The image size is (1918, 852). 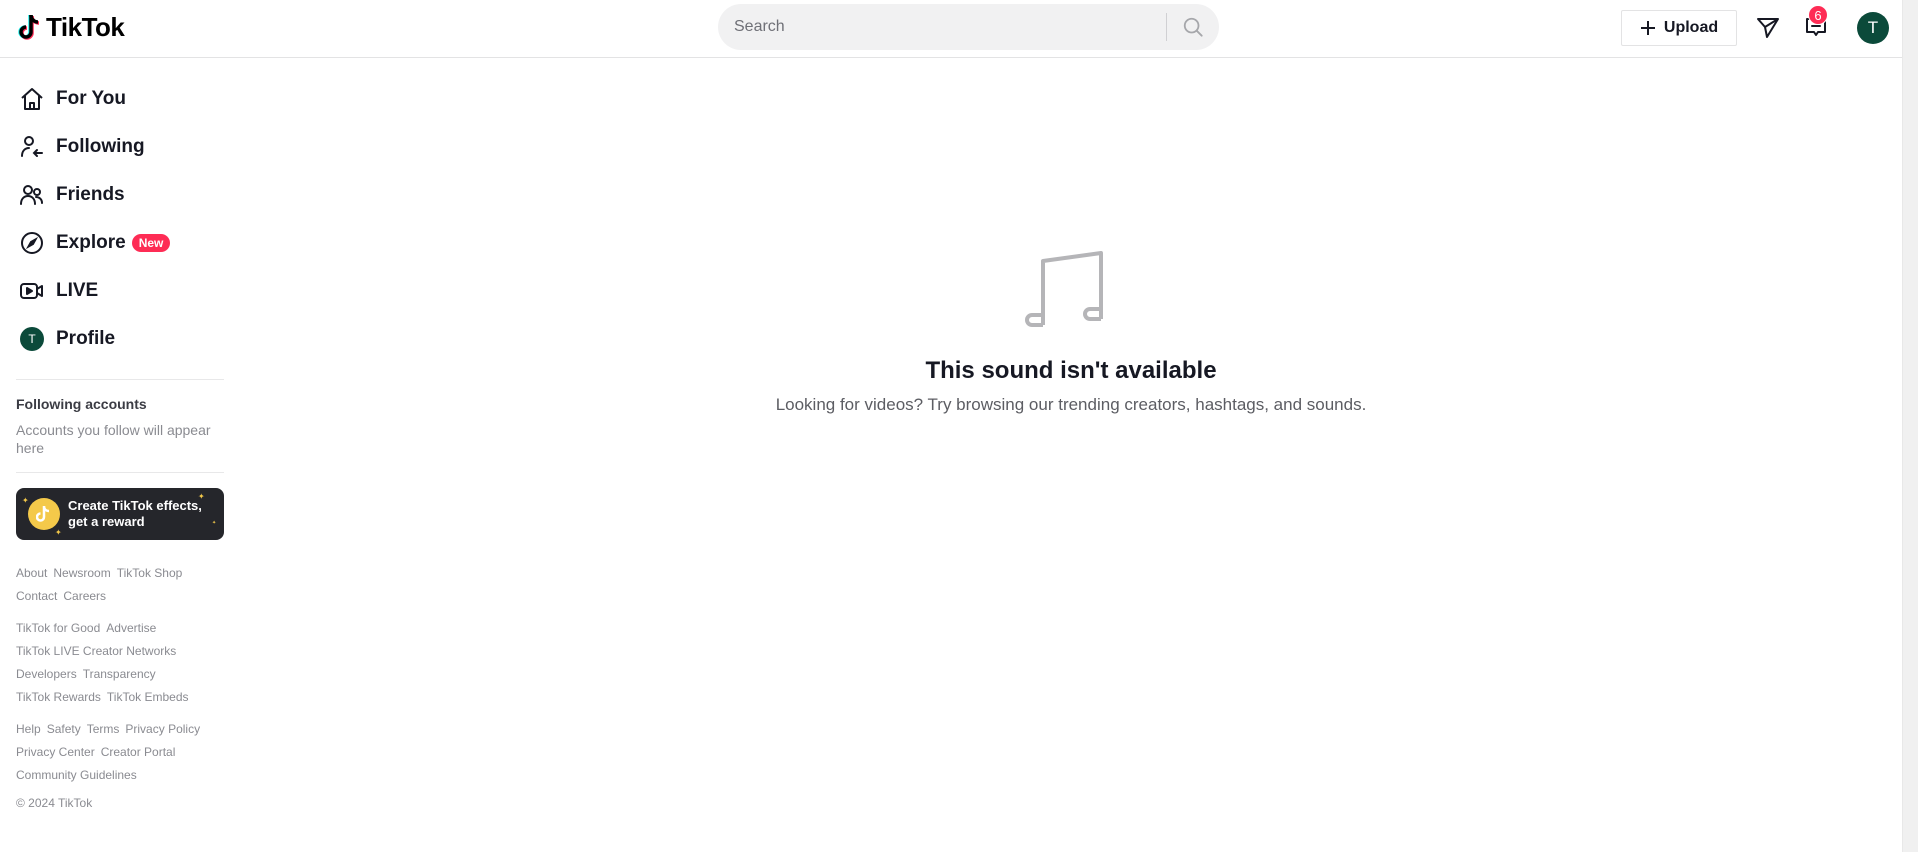 What do you see at coordinates (32, 243) in the screenshot?
I see `compass-icon` at bounding box center [32, 243].